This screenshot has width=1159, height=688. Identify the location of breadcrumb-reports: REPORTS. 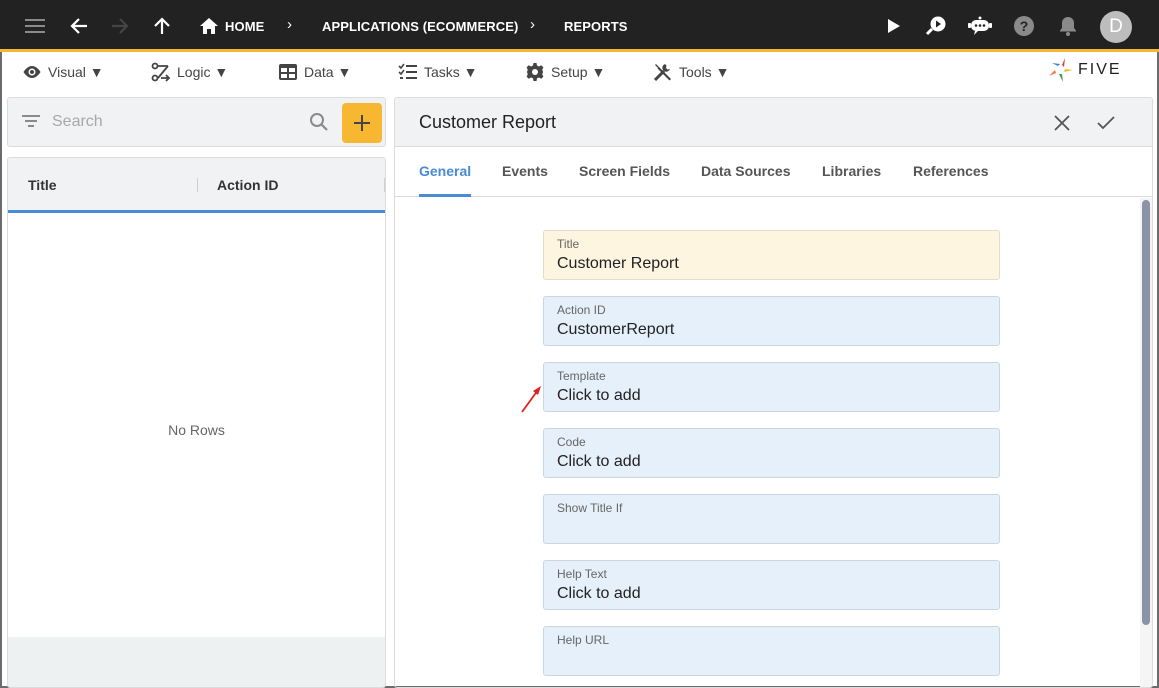
(596, 26).